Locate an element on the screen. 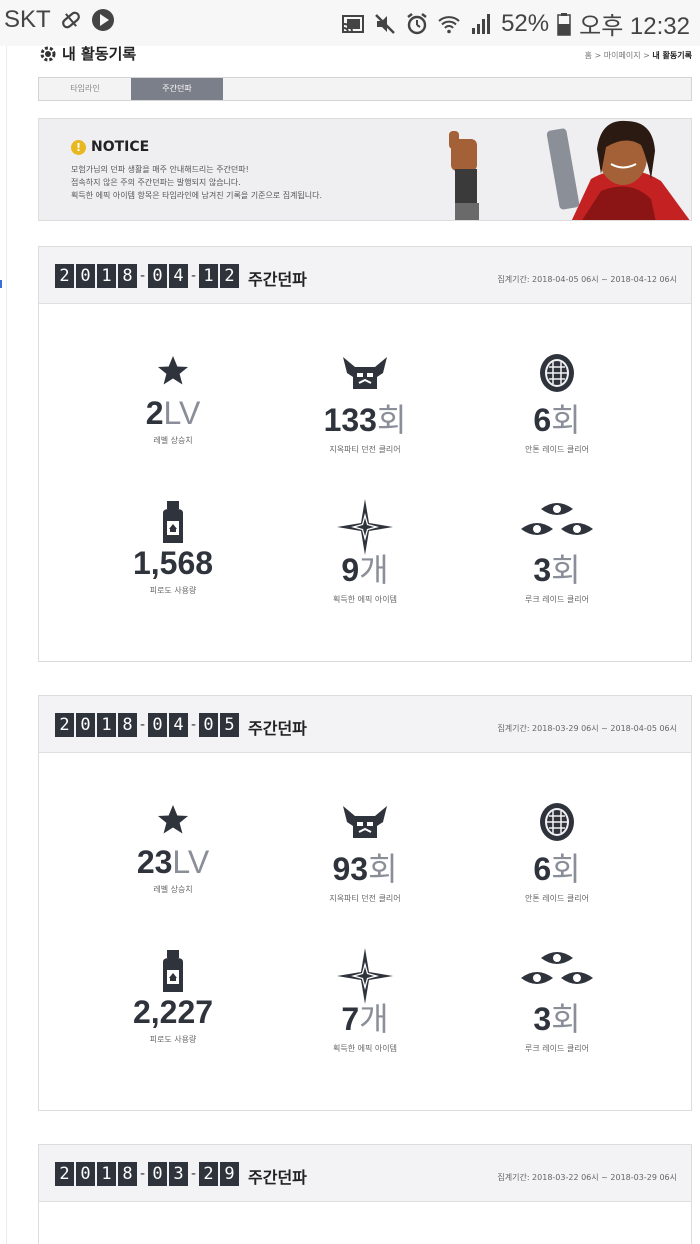  stat-value: 1,568 is located at coordinates (173, 563).